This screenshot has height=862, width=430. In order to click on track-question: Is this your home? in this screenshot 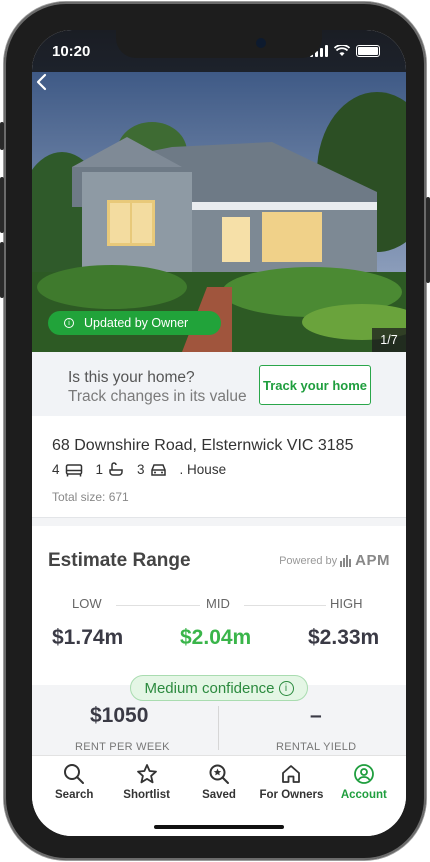, I will do `click(131, 377)`.